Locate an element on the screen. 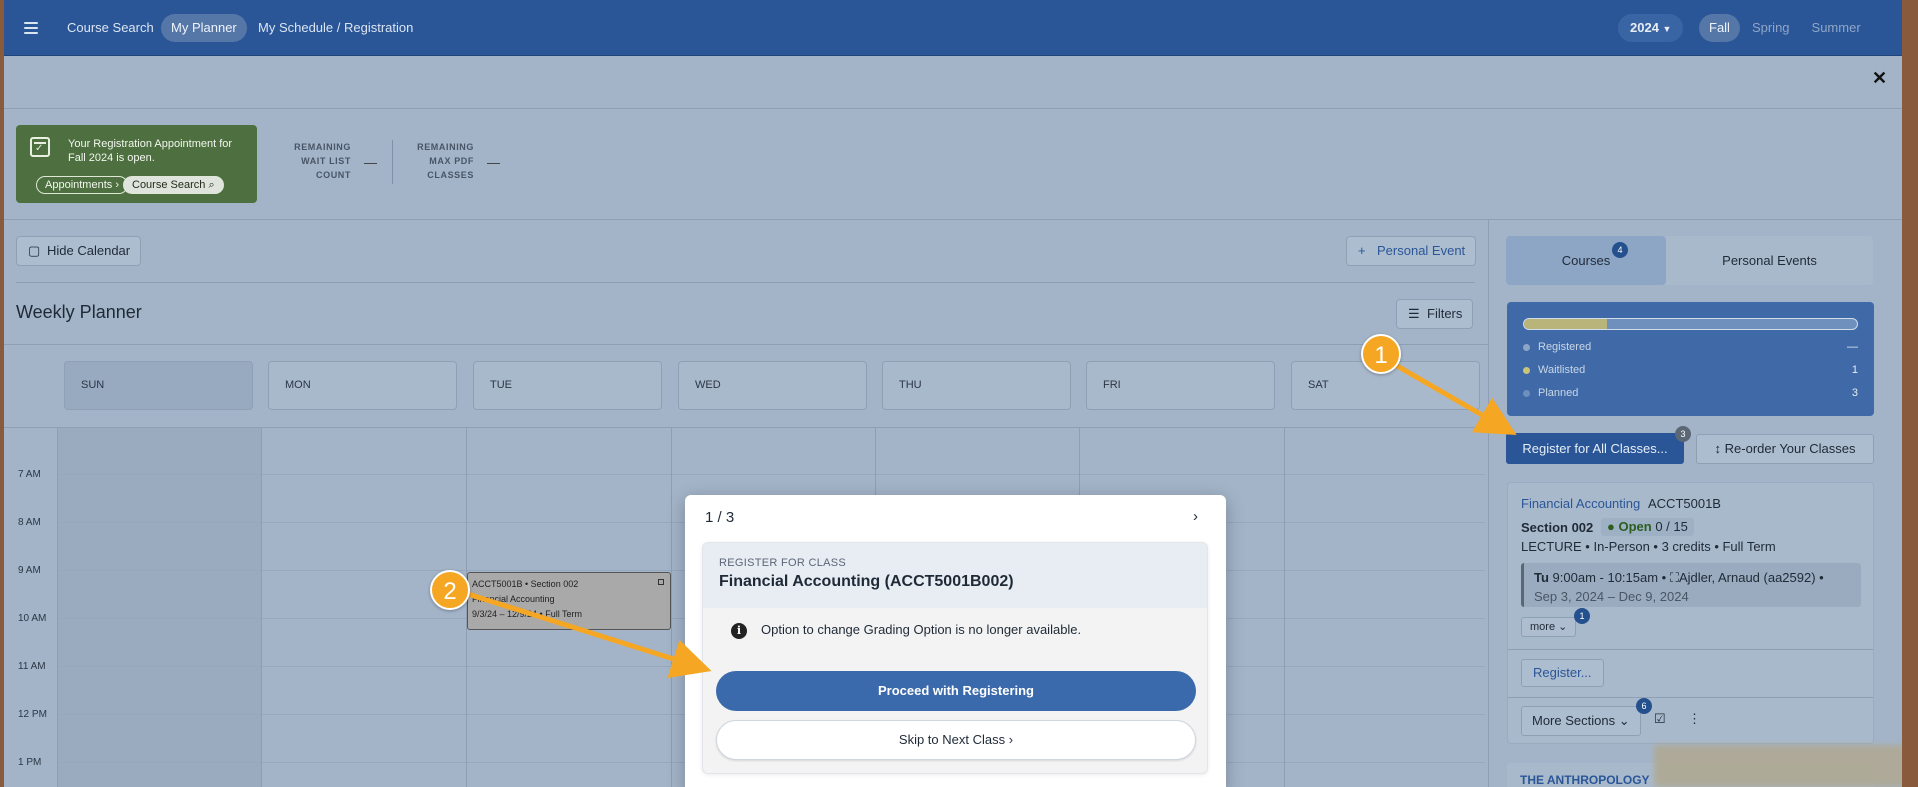 This screenshot has width=1918, height=787. stat-label: Waitlisted is located at coordinates (1562, 370).